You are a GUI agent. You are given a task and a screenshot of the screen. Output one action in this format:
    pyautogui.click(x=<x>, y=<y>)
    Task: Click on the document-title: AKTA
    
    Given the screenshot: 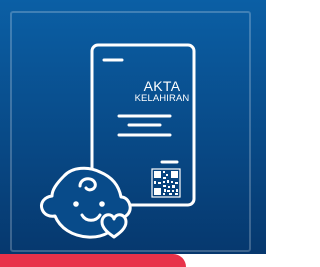 What is the action you would take?
    pyautogui.click(x=162, y=86)
    